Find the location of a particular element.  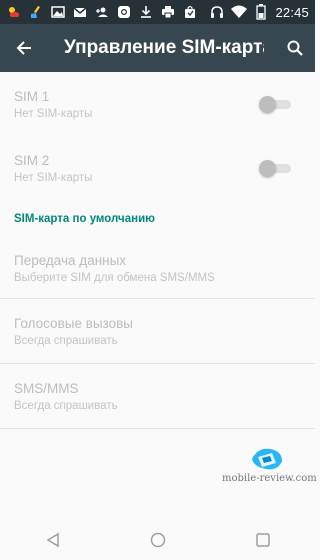

data-transfer-title: Передача данных is located at coordinates (70, 260).